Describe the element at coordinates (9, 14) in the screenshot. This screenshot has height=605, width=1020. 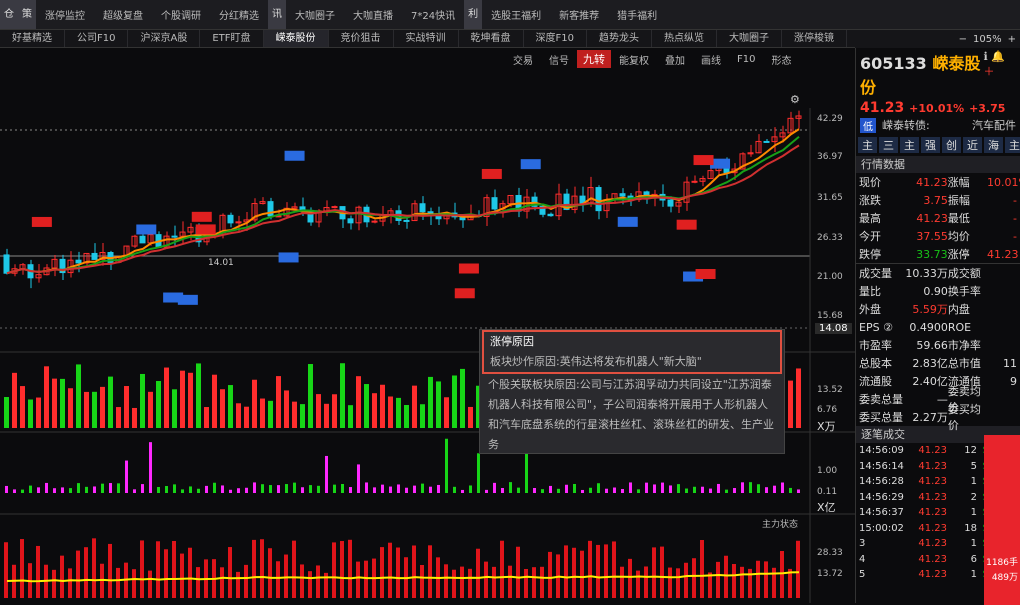
I see `top-tab: 仓` at that location.